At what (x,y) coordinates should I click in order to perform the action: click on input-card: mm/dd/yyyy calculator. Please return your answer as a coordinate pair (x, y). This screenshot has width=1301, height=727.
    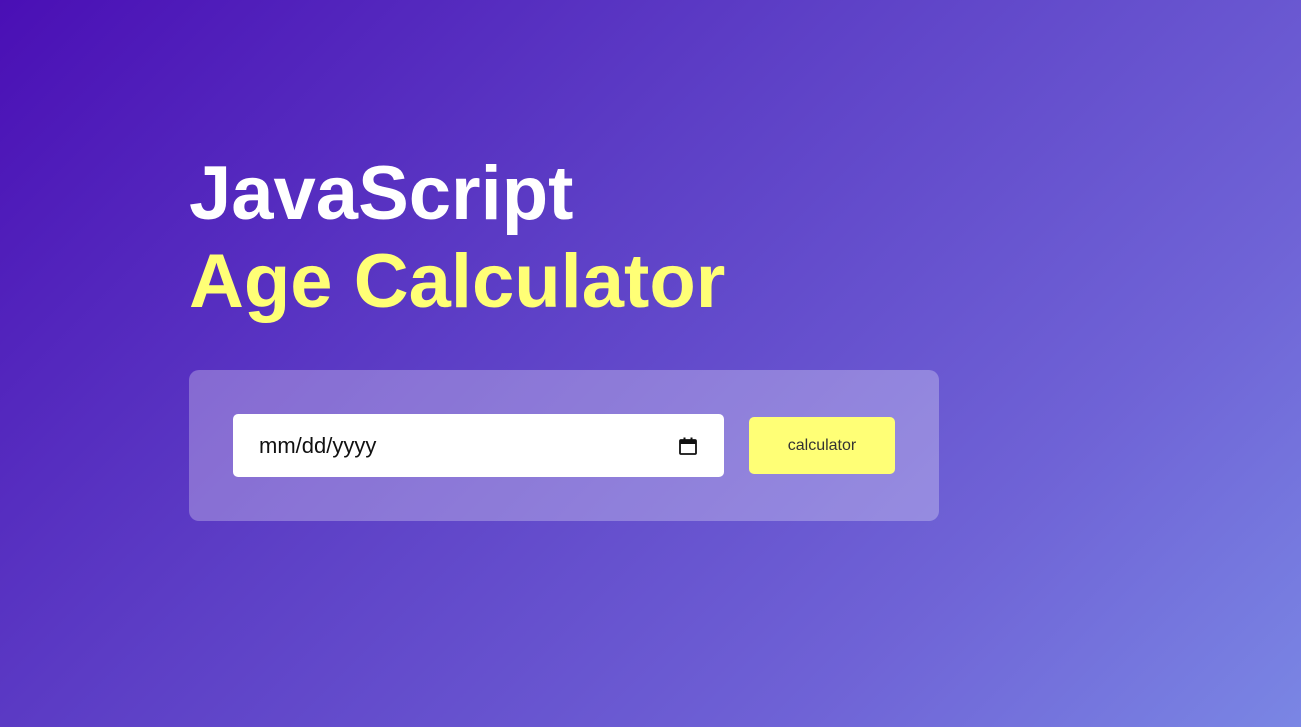
    Looking at the image, I should click on (564, 445).